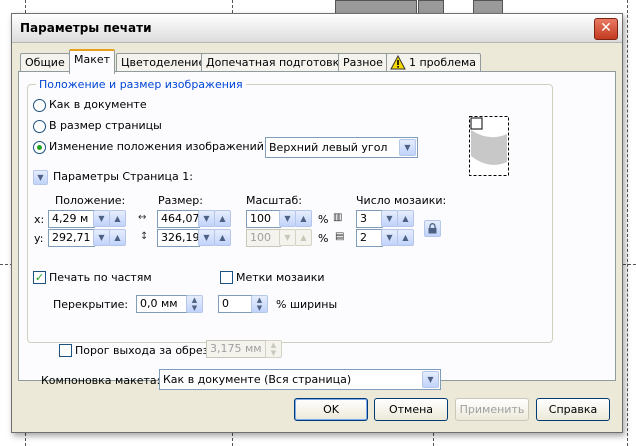 This screenshot has width=636, height=446. What do you see at coordinates (236, 349) in the screenshot?
I see `bleed-input: 3,175 мм` at bounding box center [236, 349].